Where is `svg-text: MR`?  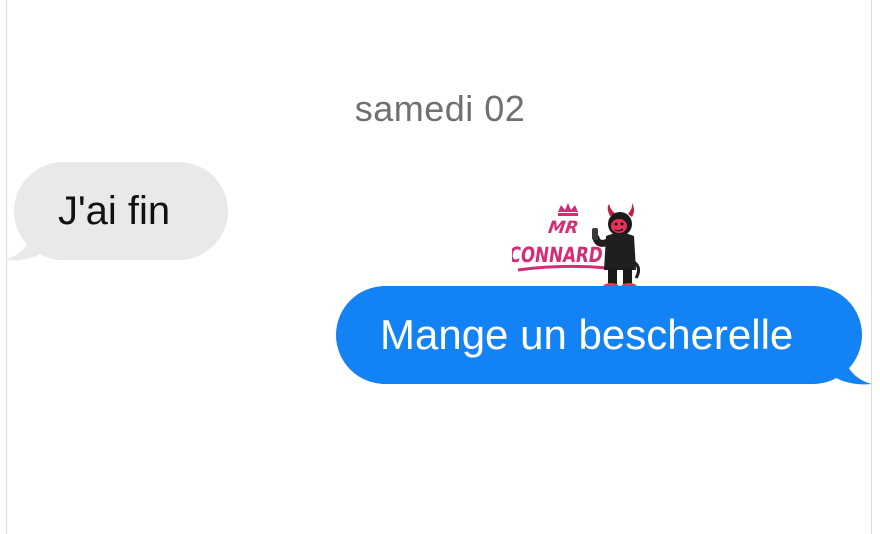
svg-text: MR is located at coordinates (563, 228).